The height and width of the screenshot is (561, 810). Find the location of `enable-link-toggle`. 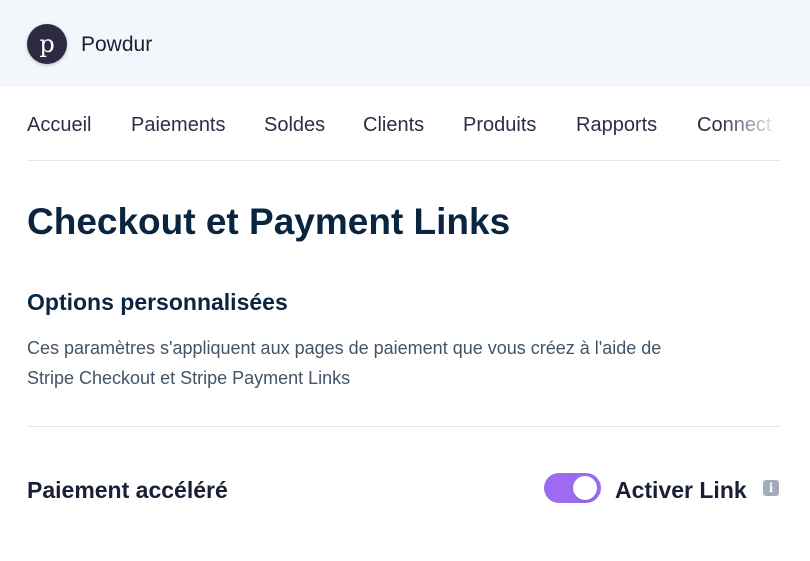

enable-link-toggle is located at coordinates (572, 488).